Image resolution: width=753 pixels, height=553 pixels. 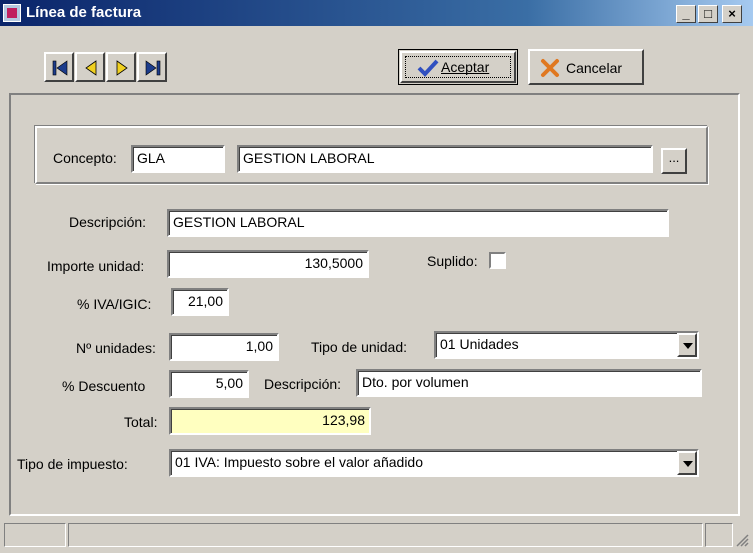 I want to click on descripcion-field: GESTION LABORAL, so click(x=418, y=223).